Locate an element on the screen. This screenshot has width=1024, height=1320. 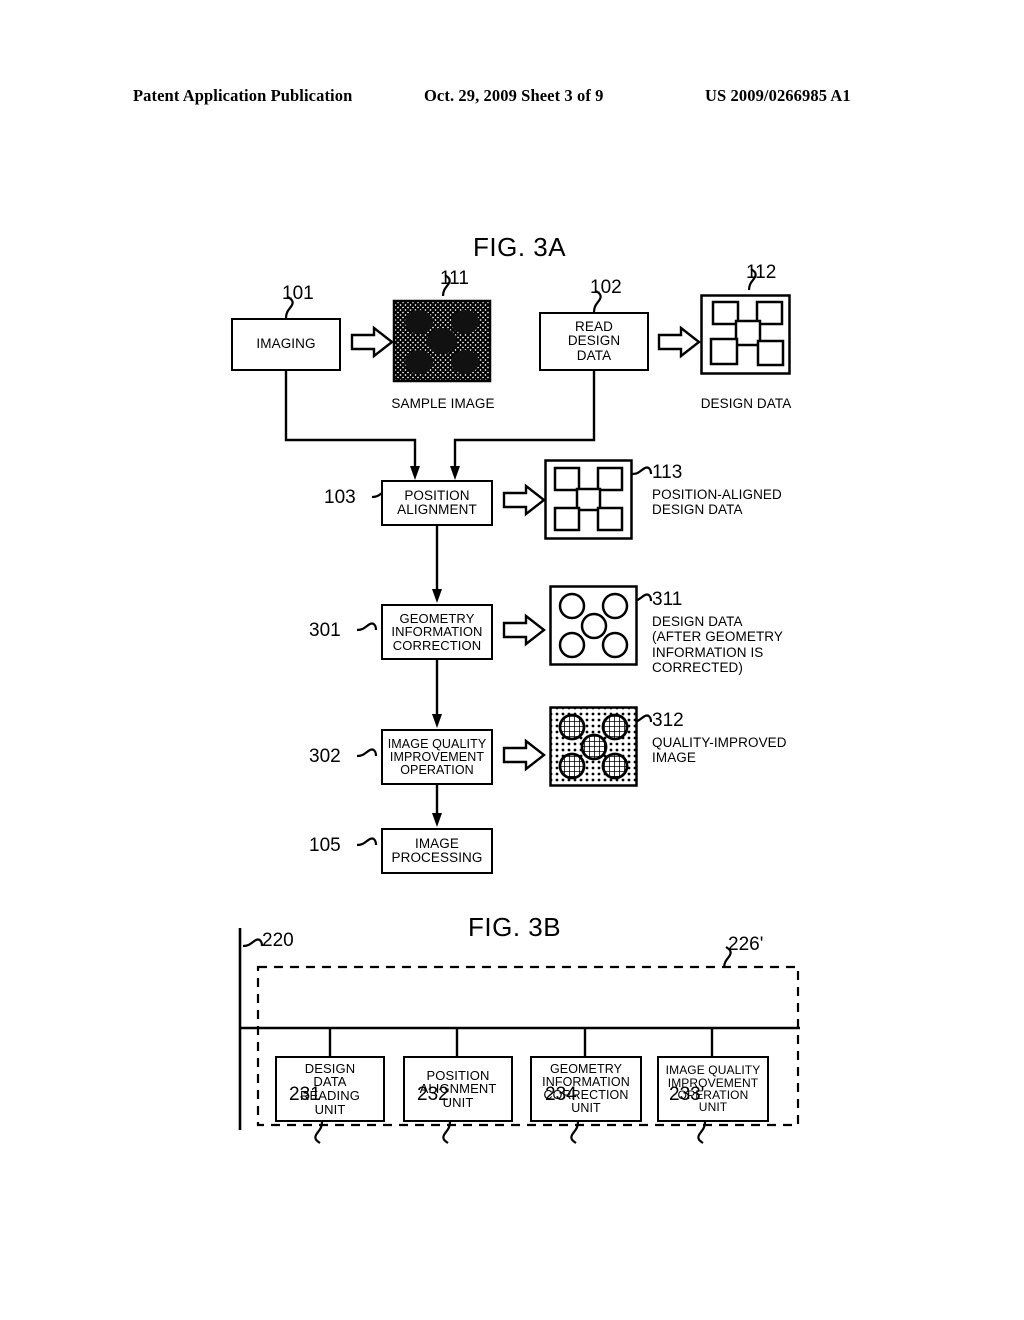
block-read-design-data-label: READ DESIGN DATA is located at coordinates (594, 341).